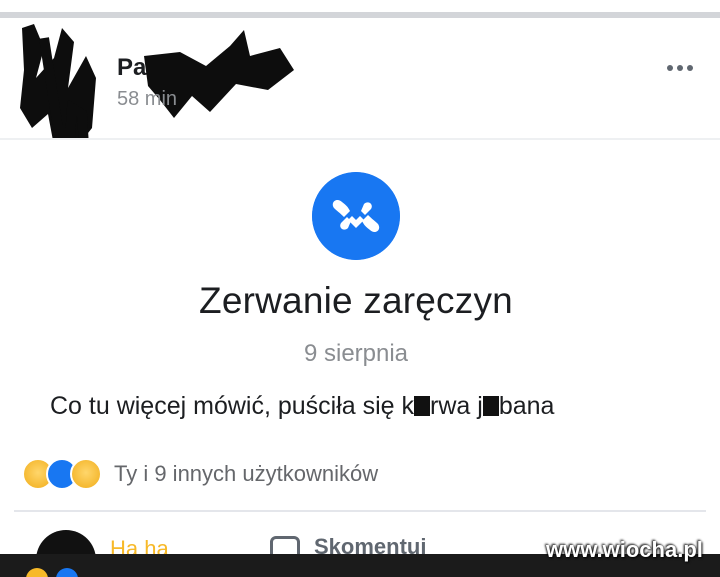 Image resolution: width=720 pixels, height=577 pixels. Describe the element at coordinates (370, 544) in the screenshot. I see `comment-button: Skomentuj` at that location.